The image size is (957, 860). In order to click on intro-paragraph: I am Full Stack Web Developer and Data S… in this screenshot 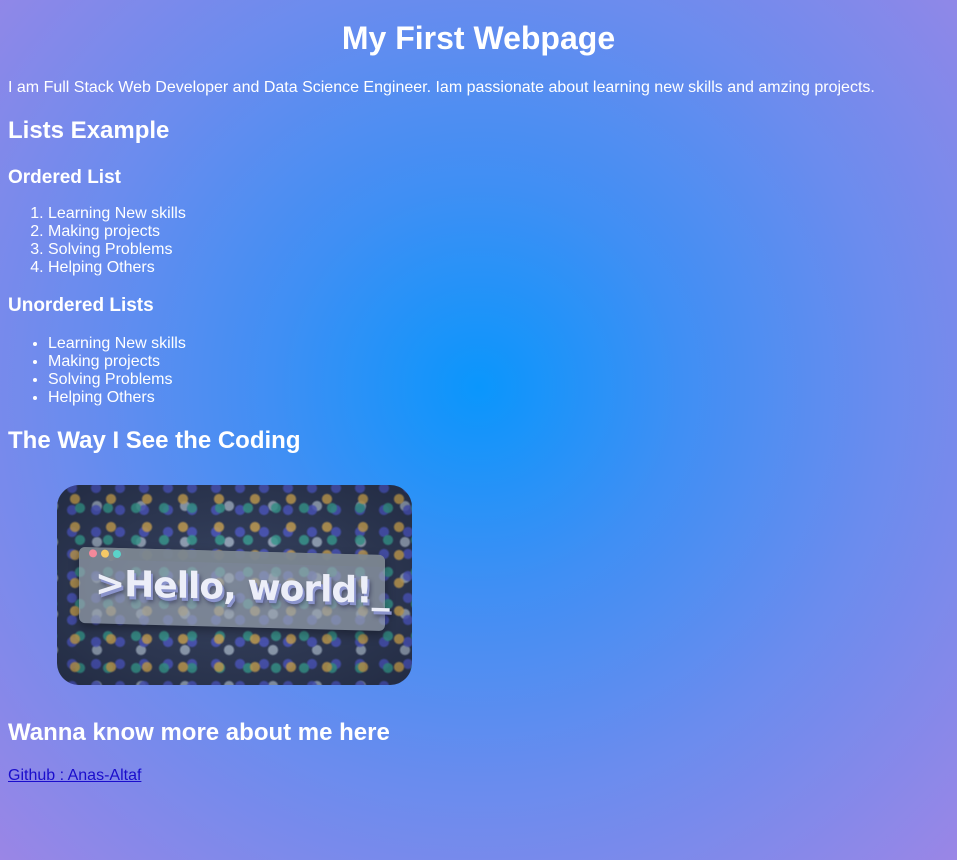, I will do `click(441, 87)`.